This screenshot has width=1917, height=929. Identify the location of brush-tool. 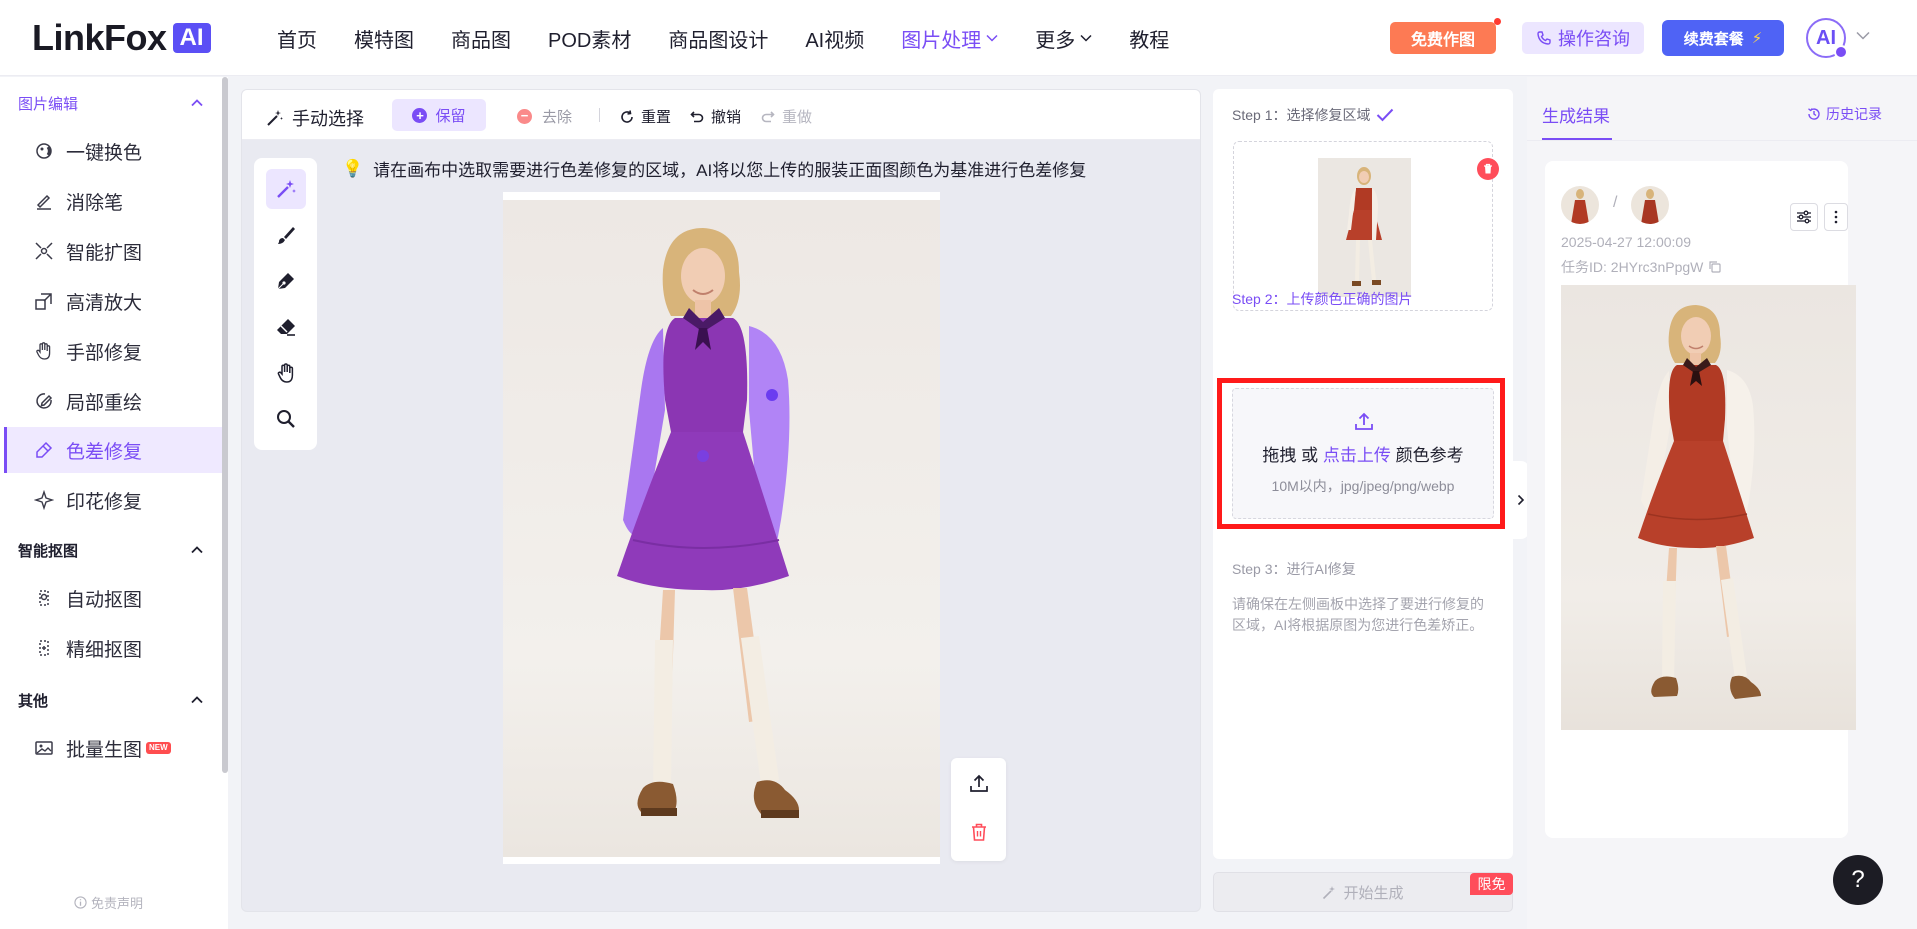
(286, 235).